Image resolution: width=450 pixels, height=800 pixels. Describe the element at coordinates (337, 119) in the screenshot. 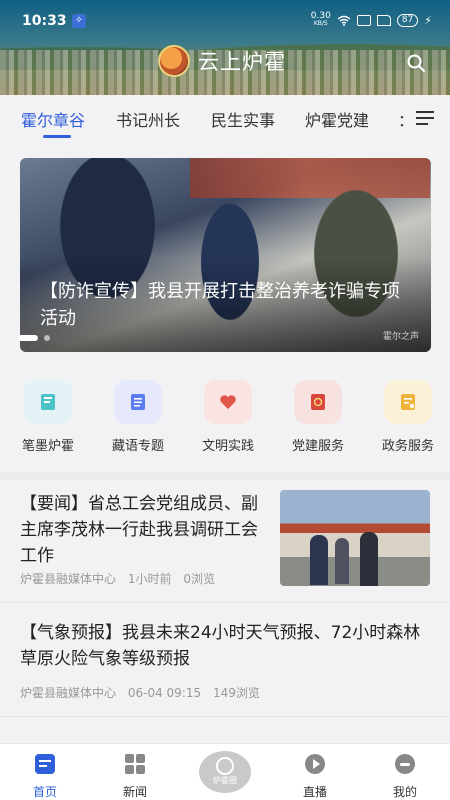

I see `tab-luhuodangjian: 炉霍党建` at that location.